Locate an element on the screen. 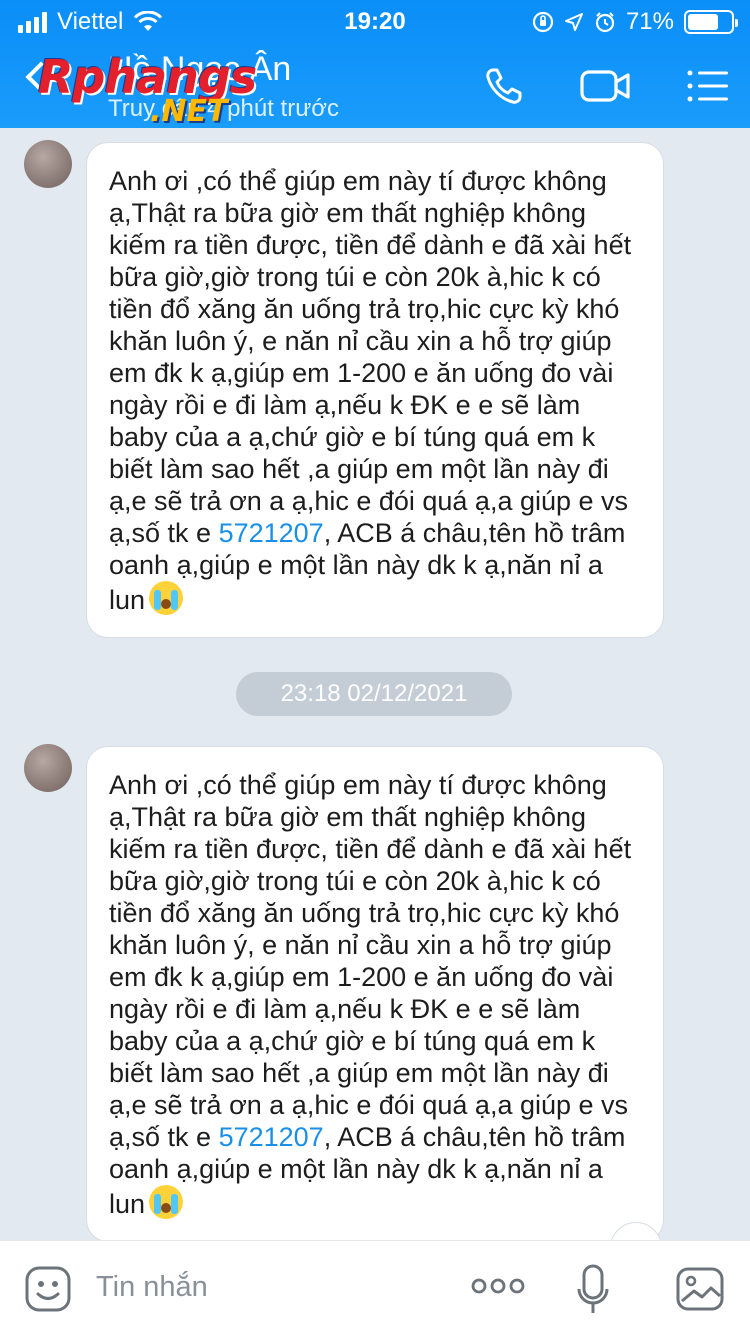  sticker-icon is located at coordinates (48, 1289).